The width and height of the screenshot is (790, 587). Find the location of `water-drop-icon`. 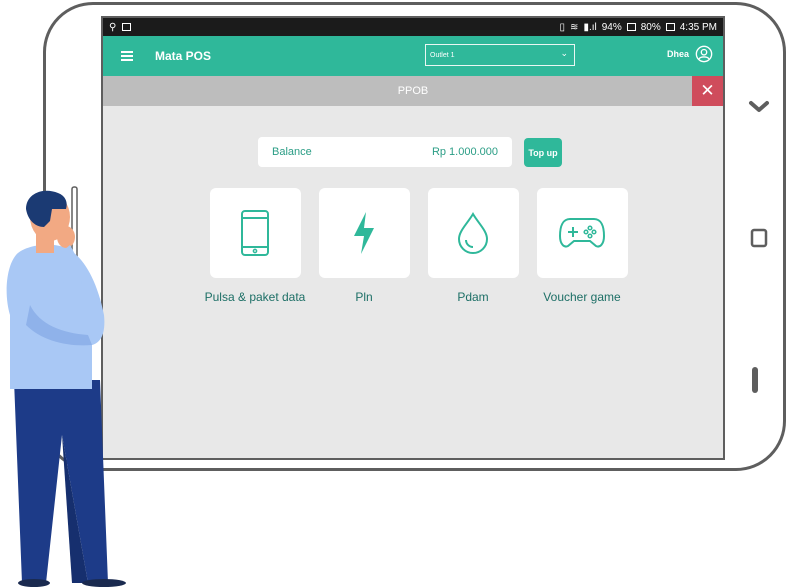

water-drop-icon is located at coordinates (473, 233).